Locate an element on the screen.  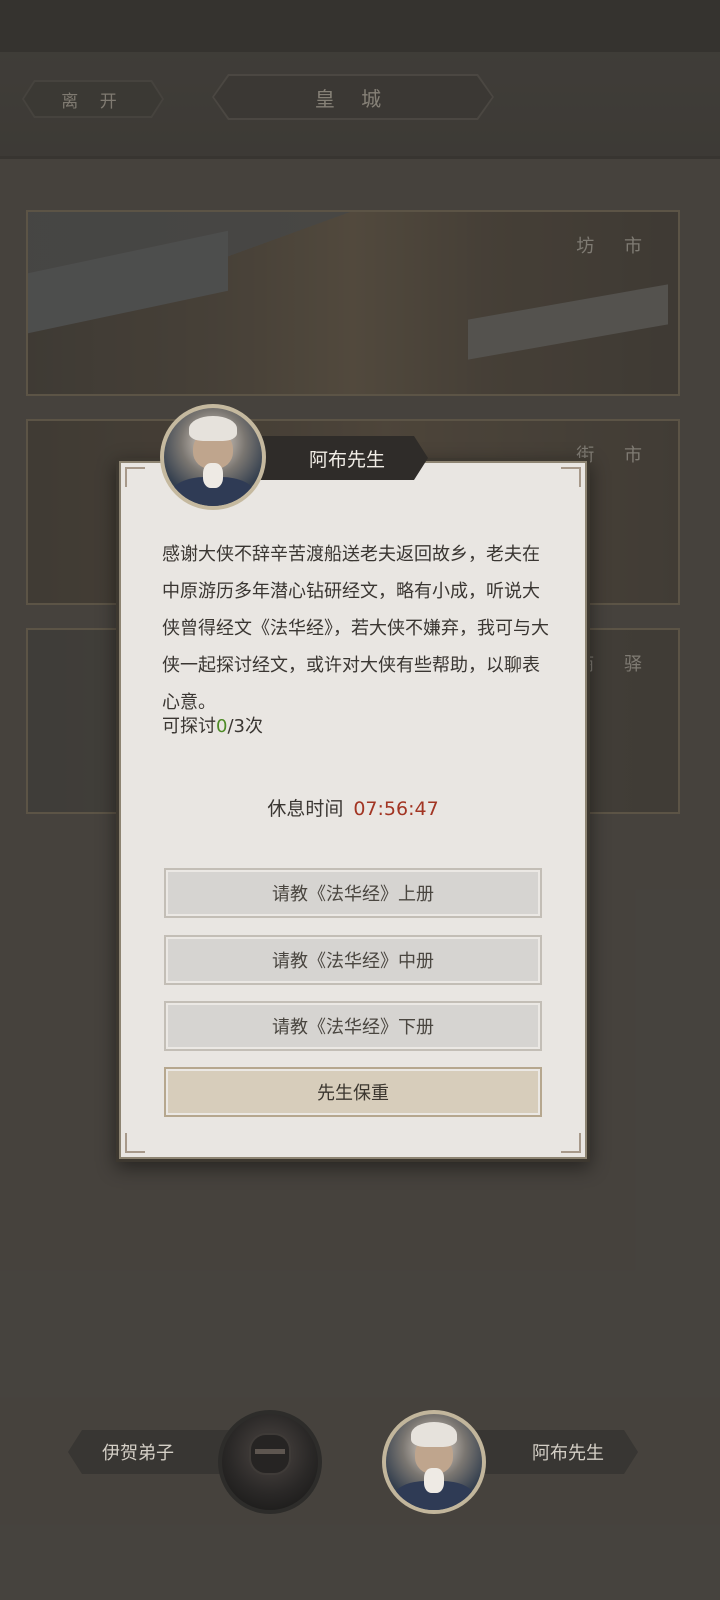
attempts-used: 0 is located at coordinates (222, 726).